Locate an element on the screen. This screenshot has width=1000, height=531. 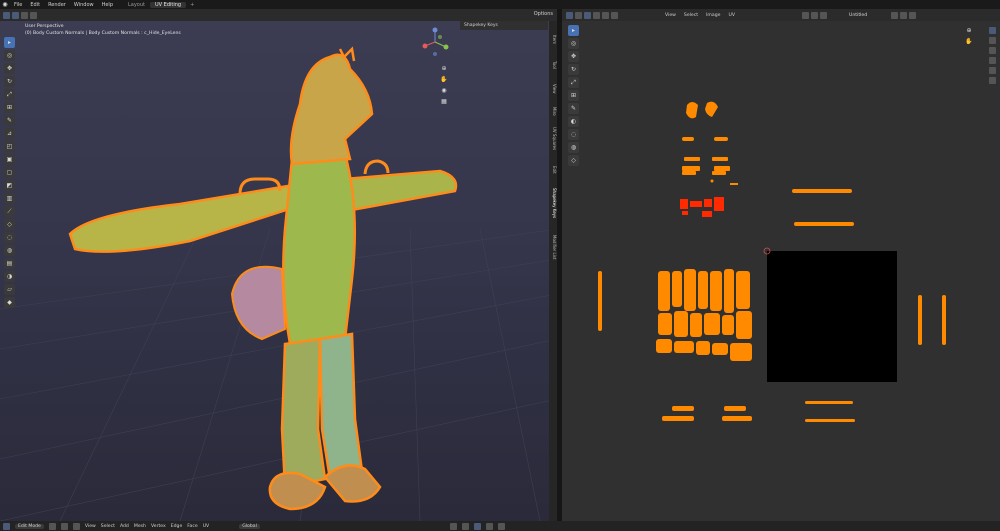
mesh-face-select-icon is located at coordinates (76, 526).